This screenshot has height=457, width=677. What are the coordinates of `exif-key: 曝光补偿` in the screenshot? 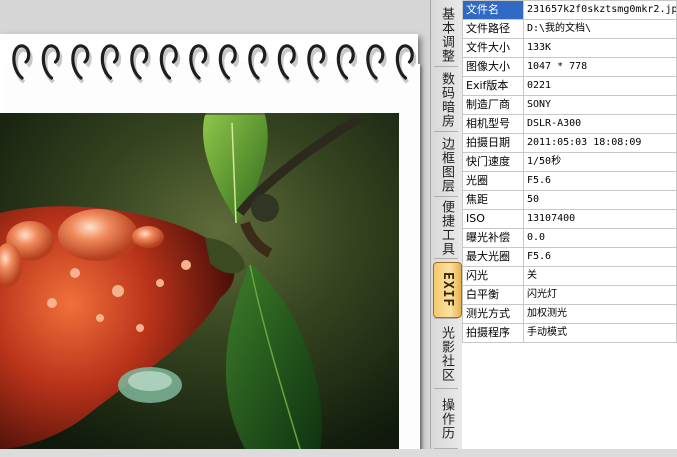 It's located at (493, 238).